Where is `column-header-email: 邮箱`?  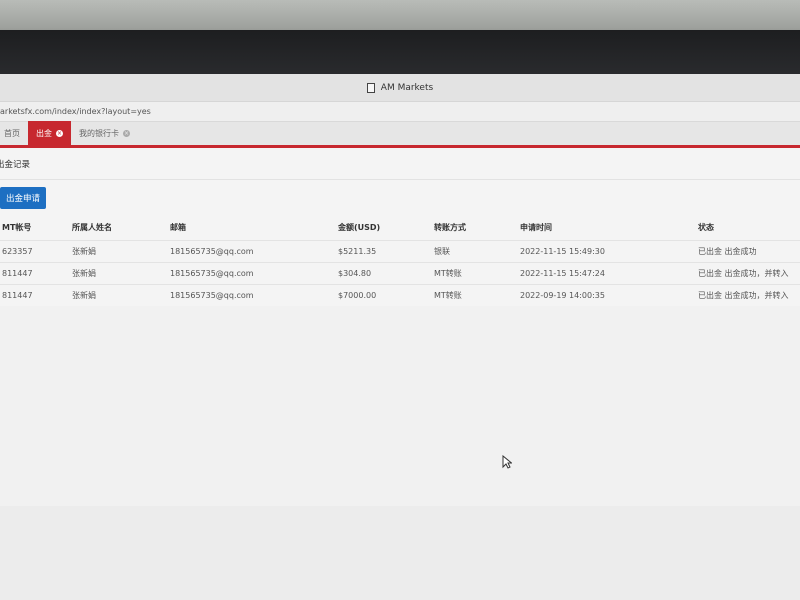 column-header-email: 邮箱 is located at coordinates (178, 228).